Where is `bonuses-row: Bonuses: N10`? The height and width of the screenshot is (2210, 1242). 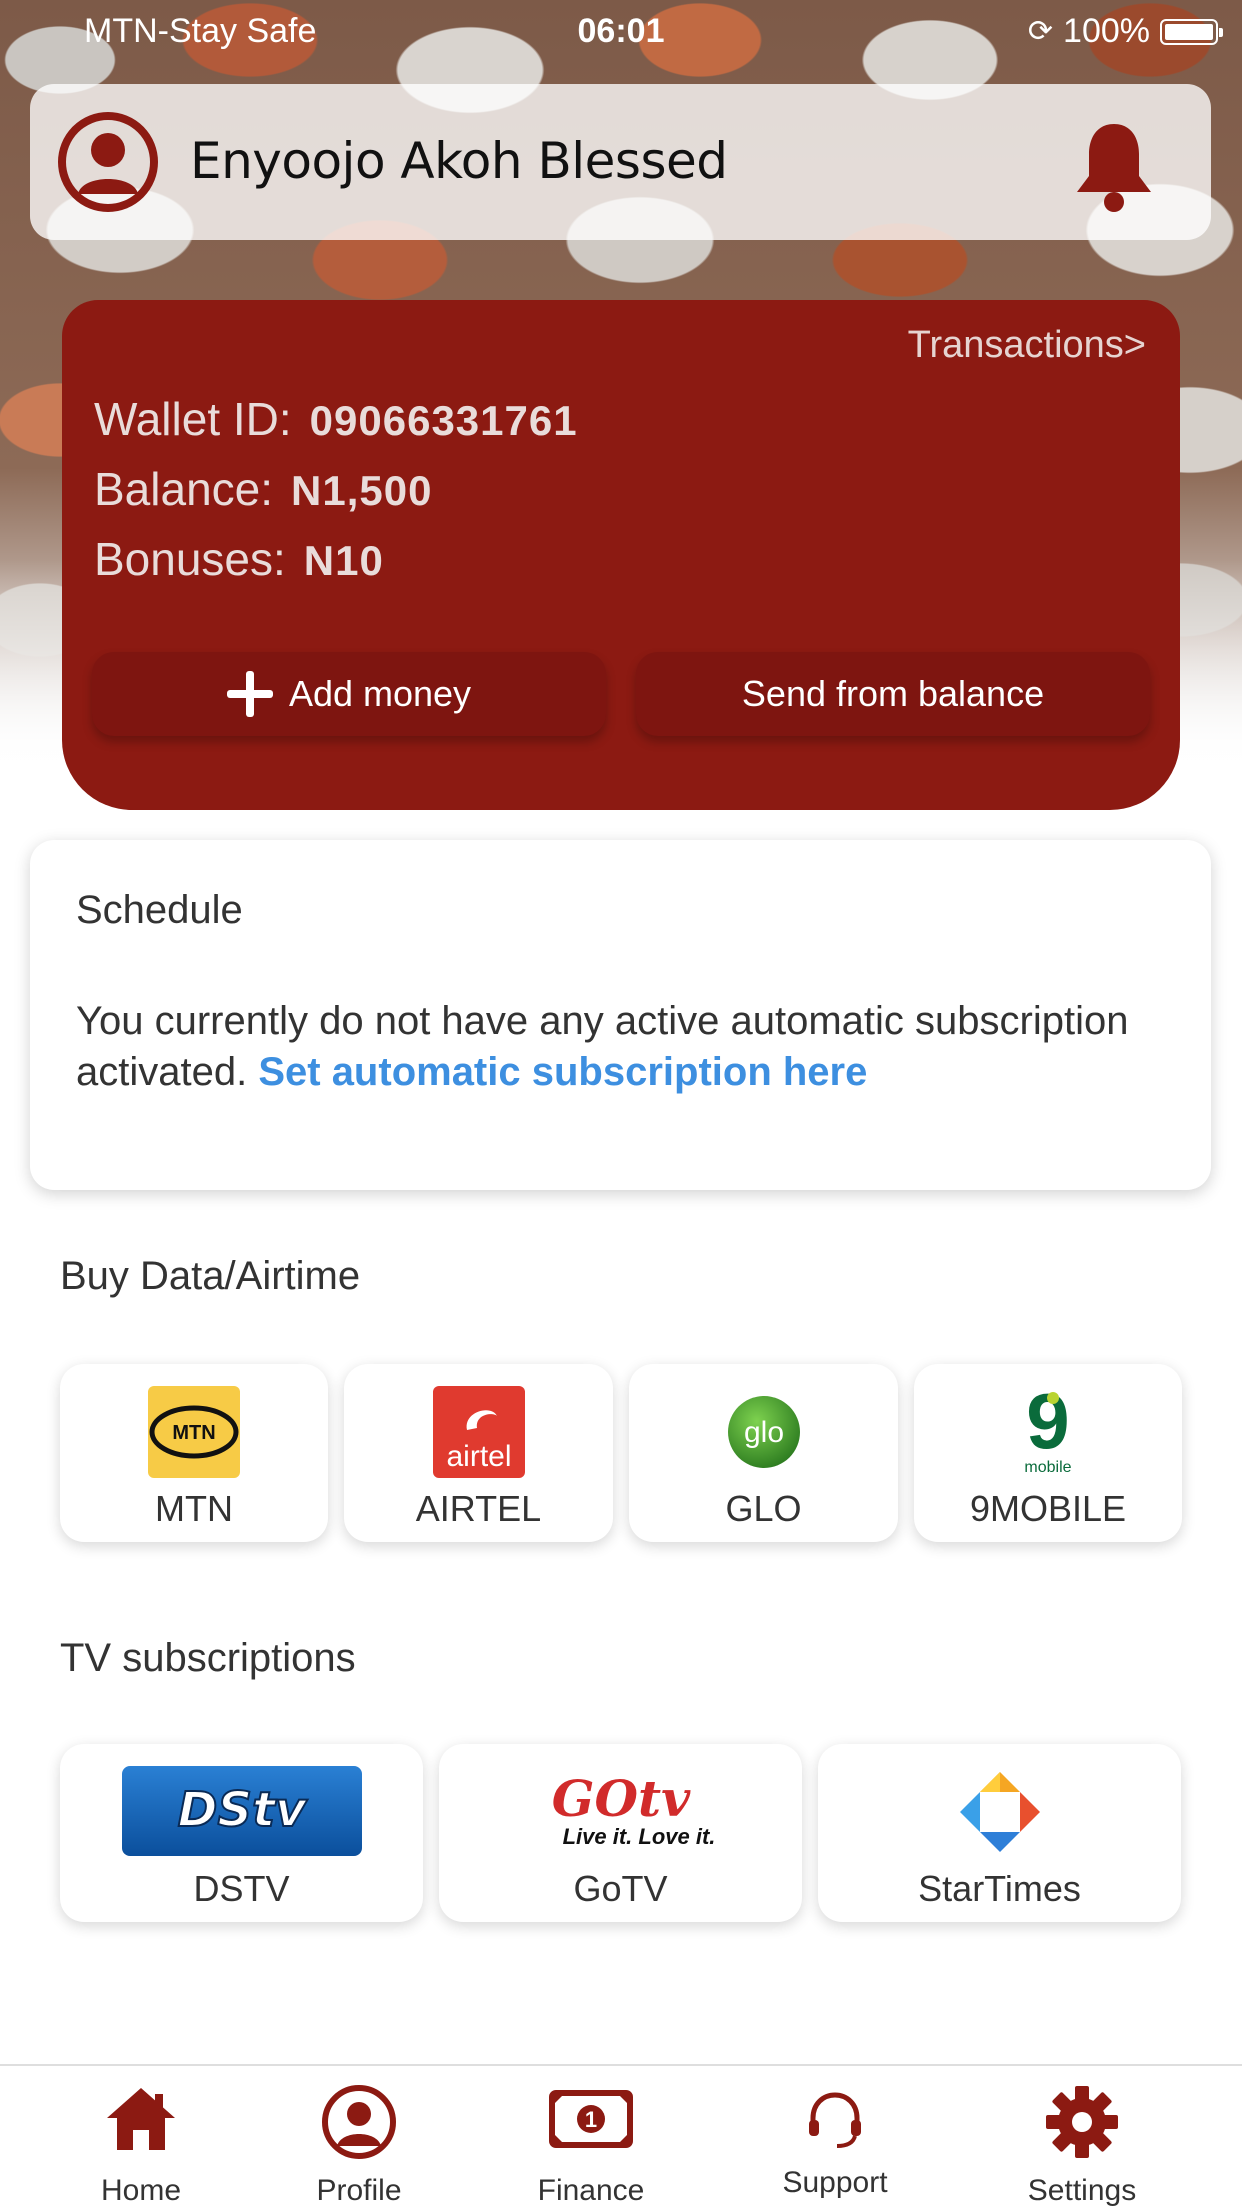 bonuses-row: Bonuses: N10 is located at coordinates (239, 559).